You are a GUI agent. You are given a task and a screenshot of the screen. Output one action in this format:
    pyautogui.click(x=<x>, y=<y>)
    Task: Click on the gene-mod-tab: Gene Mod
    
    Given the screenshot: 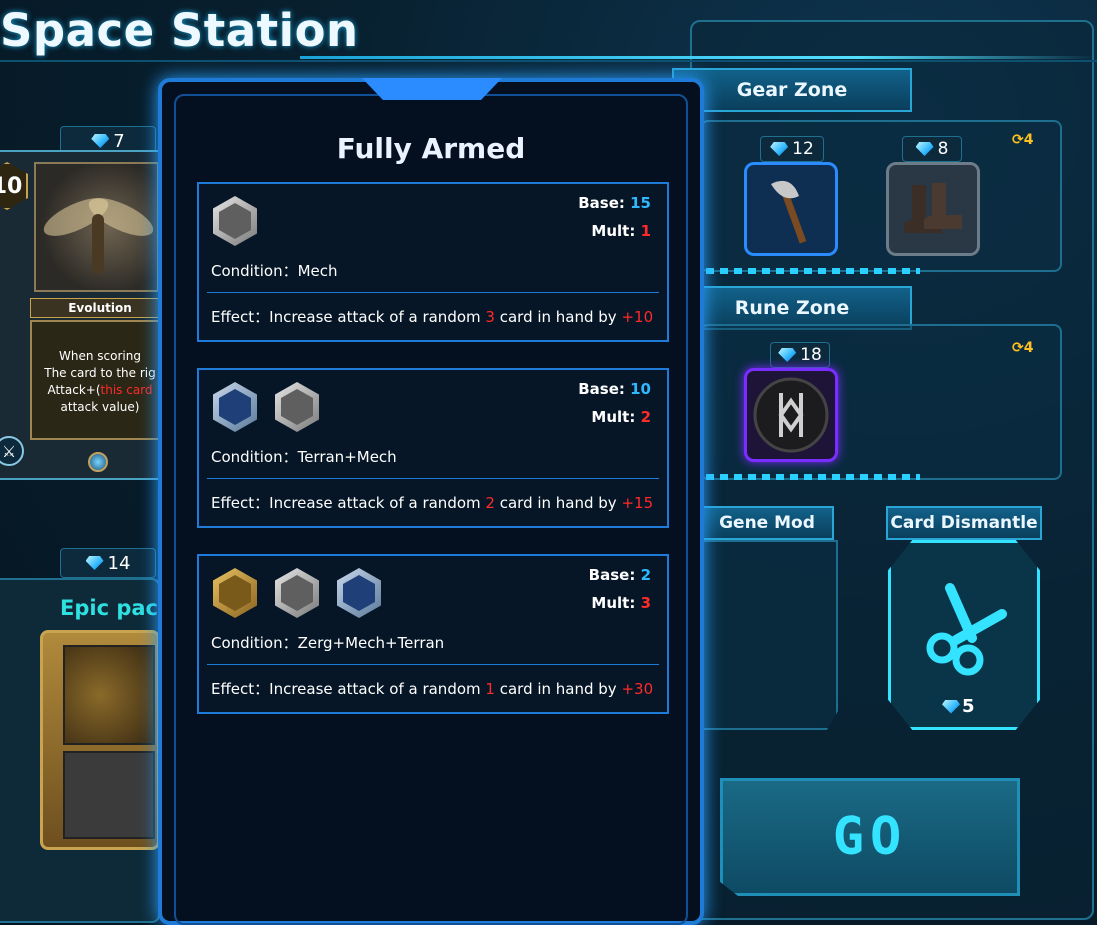 What is the action you would take?
    pyautogui.click(x=767, y=523)
    